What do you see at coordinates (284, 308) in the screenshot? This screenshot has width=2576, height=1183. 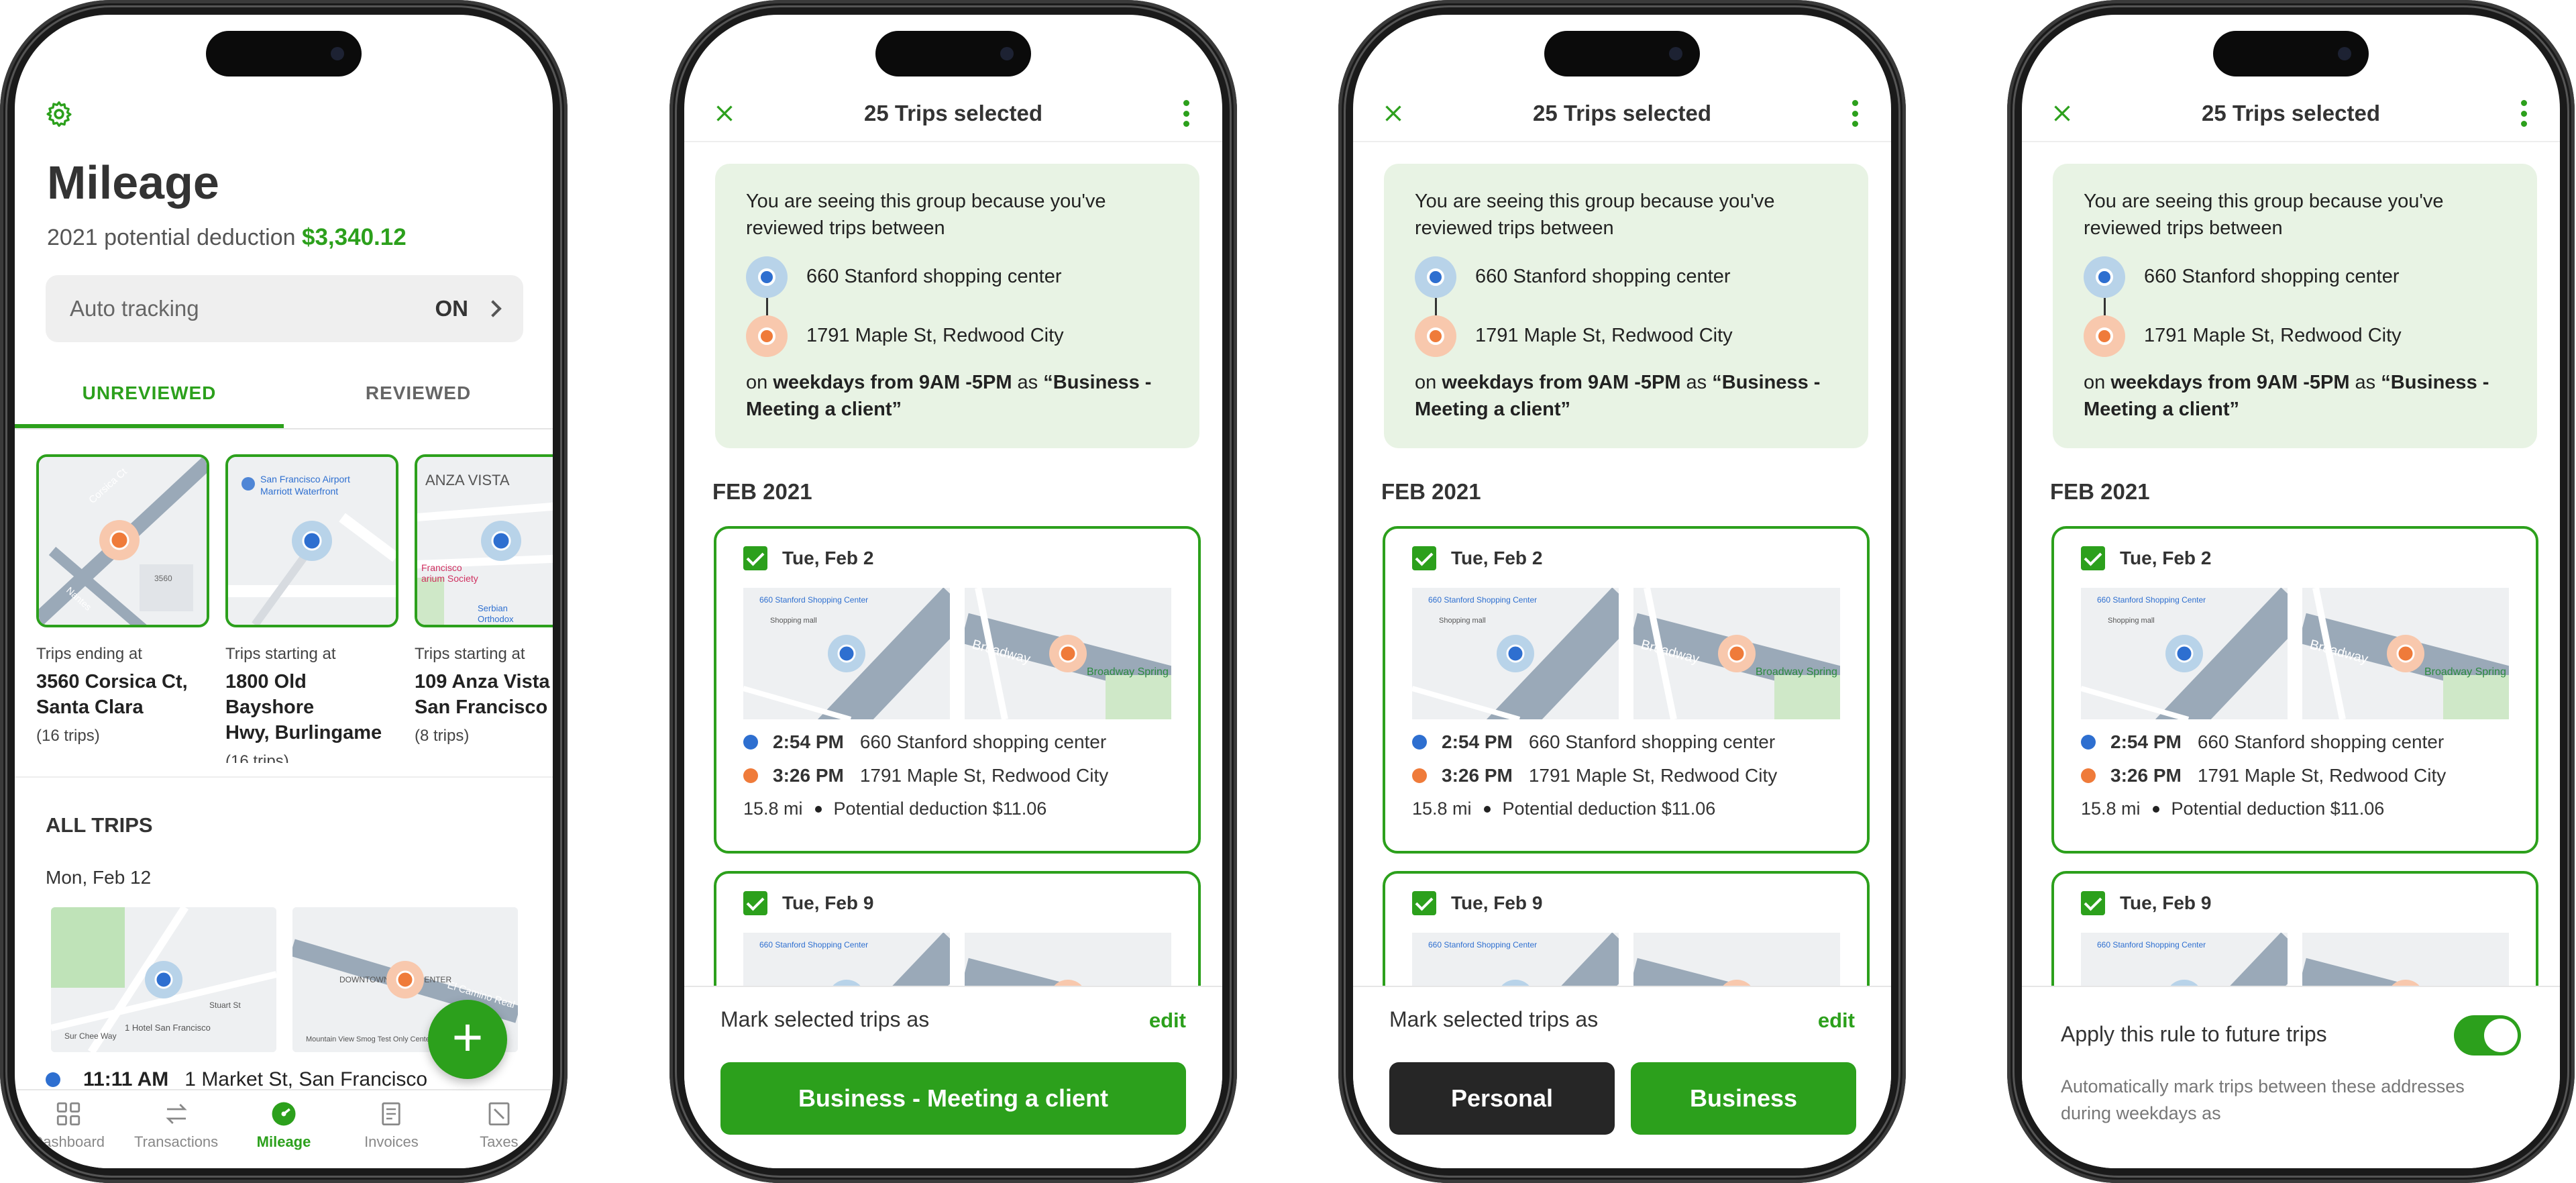 I see `auto-tracking-row: Auto tracking ON` at bounding box center [284, 308].